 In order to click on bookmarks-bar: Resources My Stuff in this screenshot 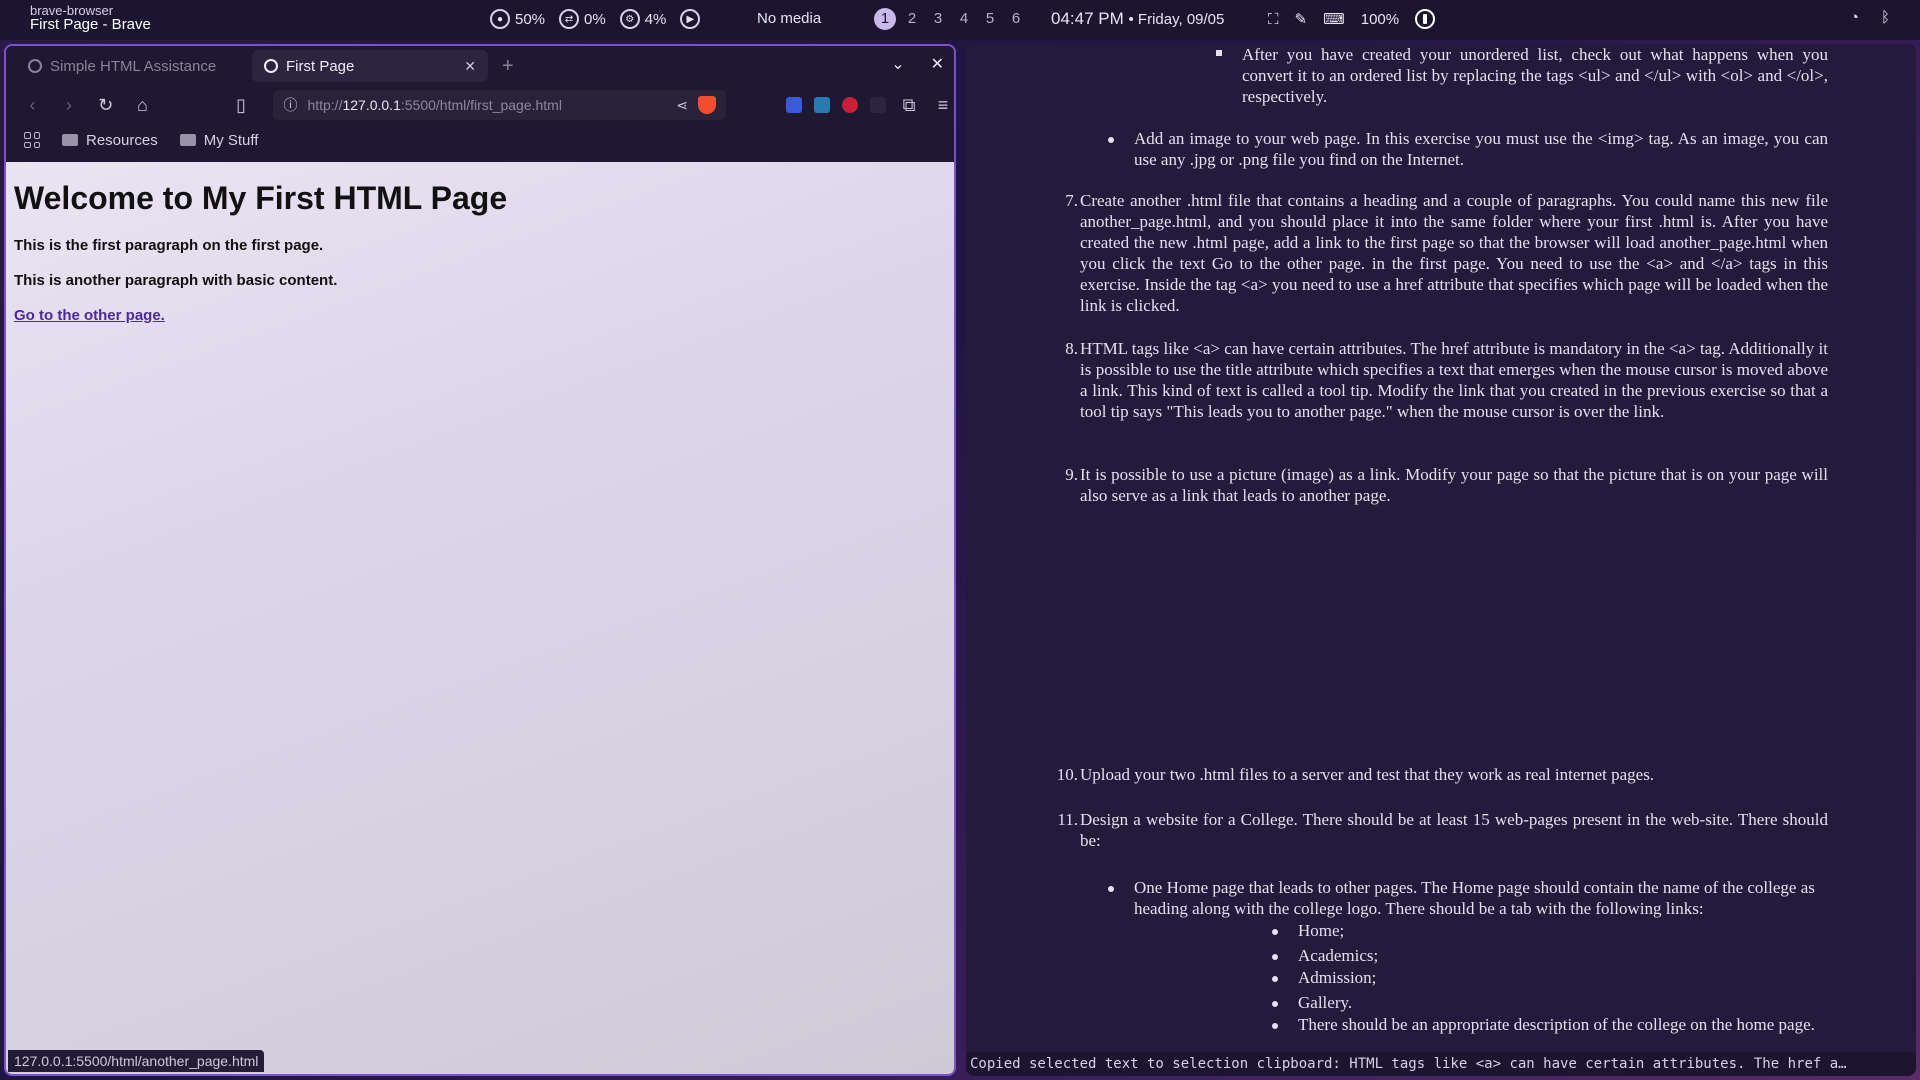, I will do `click(480, 140)`.